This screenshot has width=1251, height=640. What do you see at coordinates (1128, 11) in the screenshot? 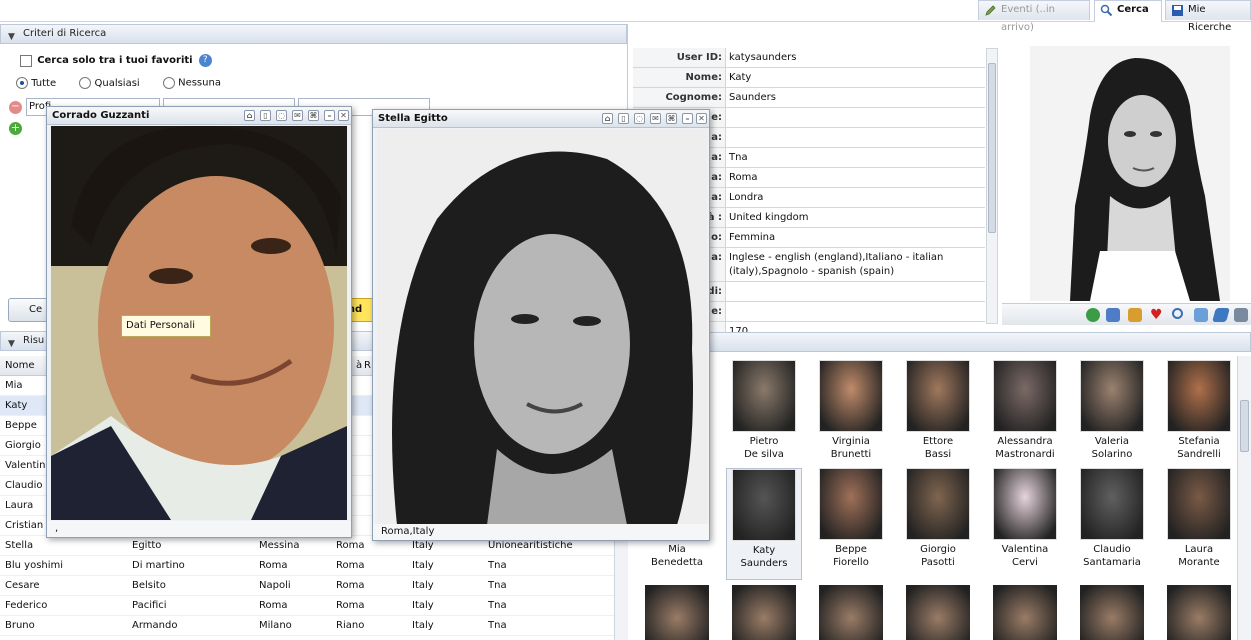
I see `tab-search: Cerca` at bounding box center [1128, 11].